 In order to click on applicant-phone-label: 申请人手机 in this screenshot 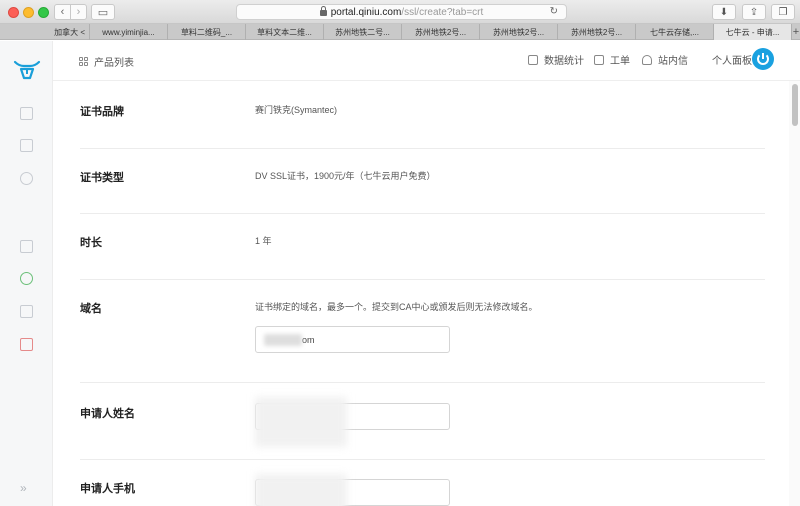, I will do `click(107, 489)`.